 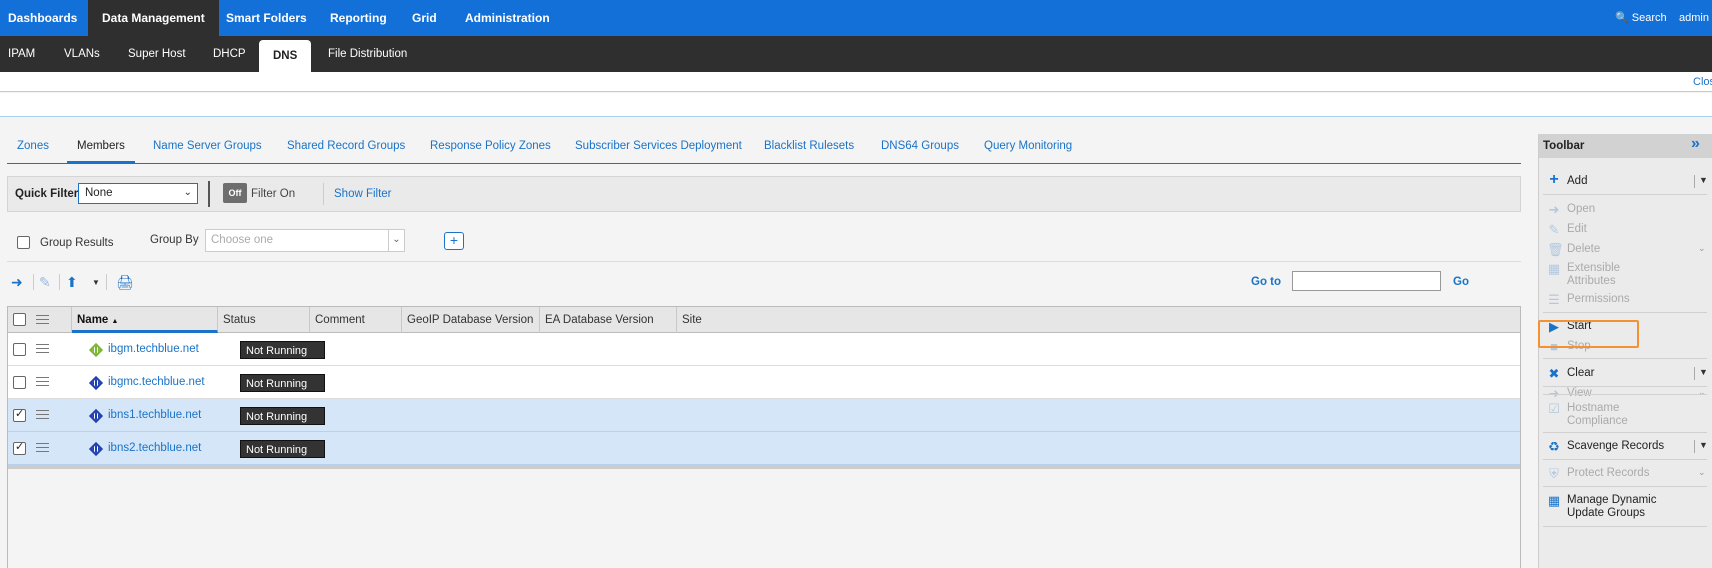 I want to click on tab-dns64-groups: DNS64 Groups, so click(x=920, y=149).